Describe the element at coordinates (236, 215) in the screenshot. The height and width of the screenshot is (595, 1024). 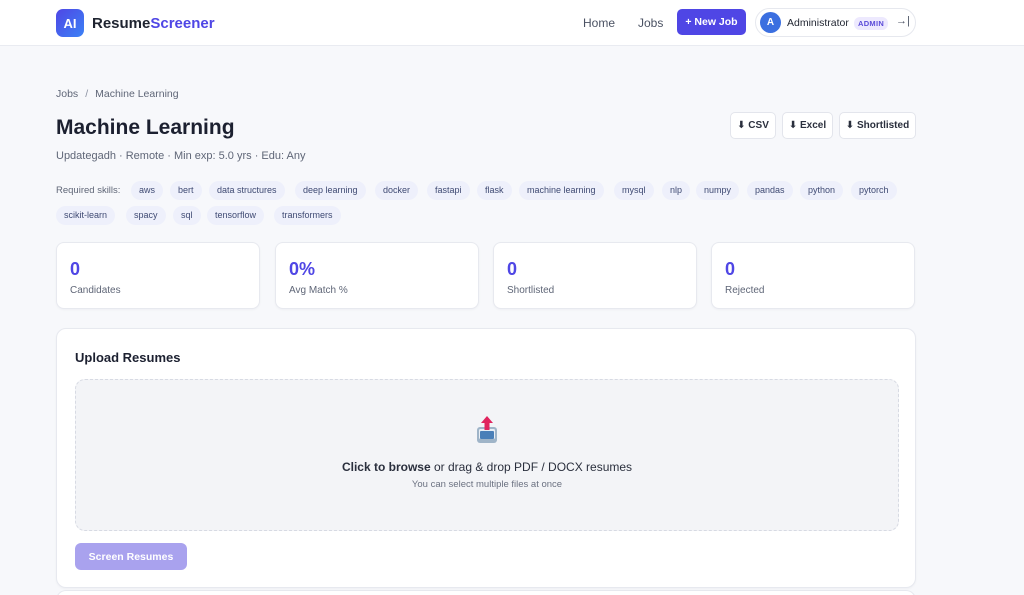
I see `skill-chip: tensorflow` at that location.